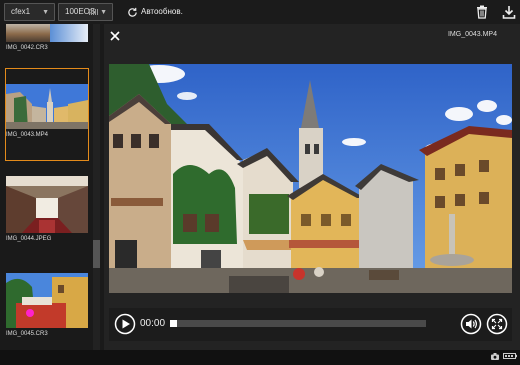 The height and width of the screenshot is (365, 520). What do you see at coordinates (497, 324) in the screenshot?
I see `fullscreen-icon` at bounding box center [497, 324].